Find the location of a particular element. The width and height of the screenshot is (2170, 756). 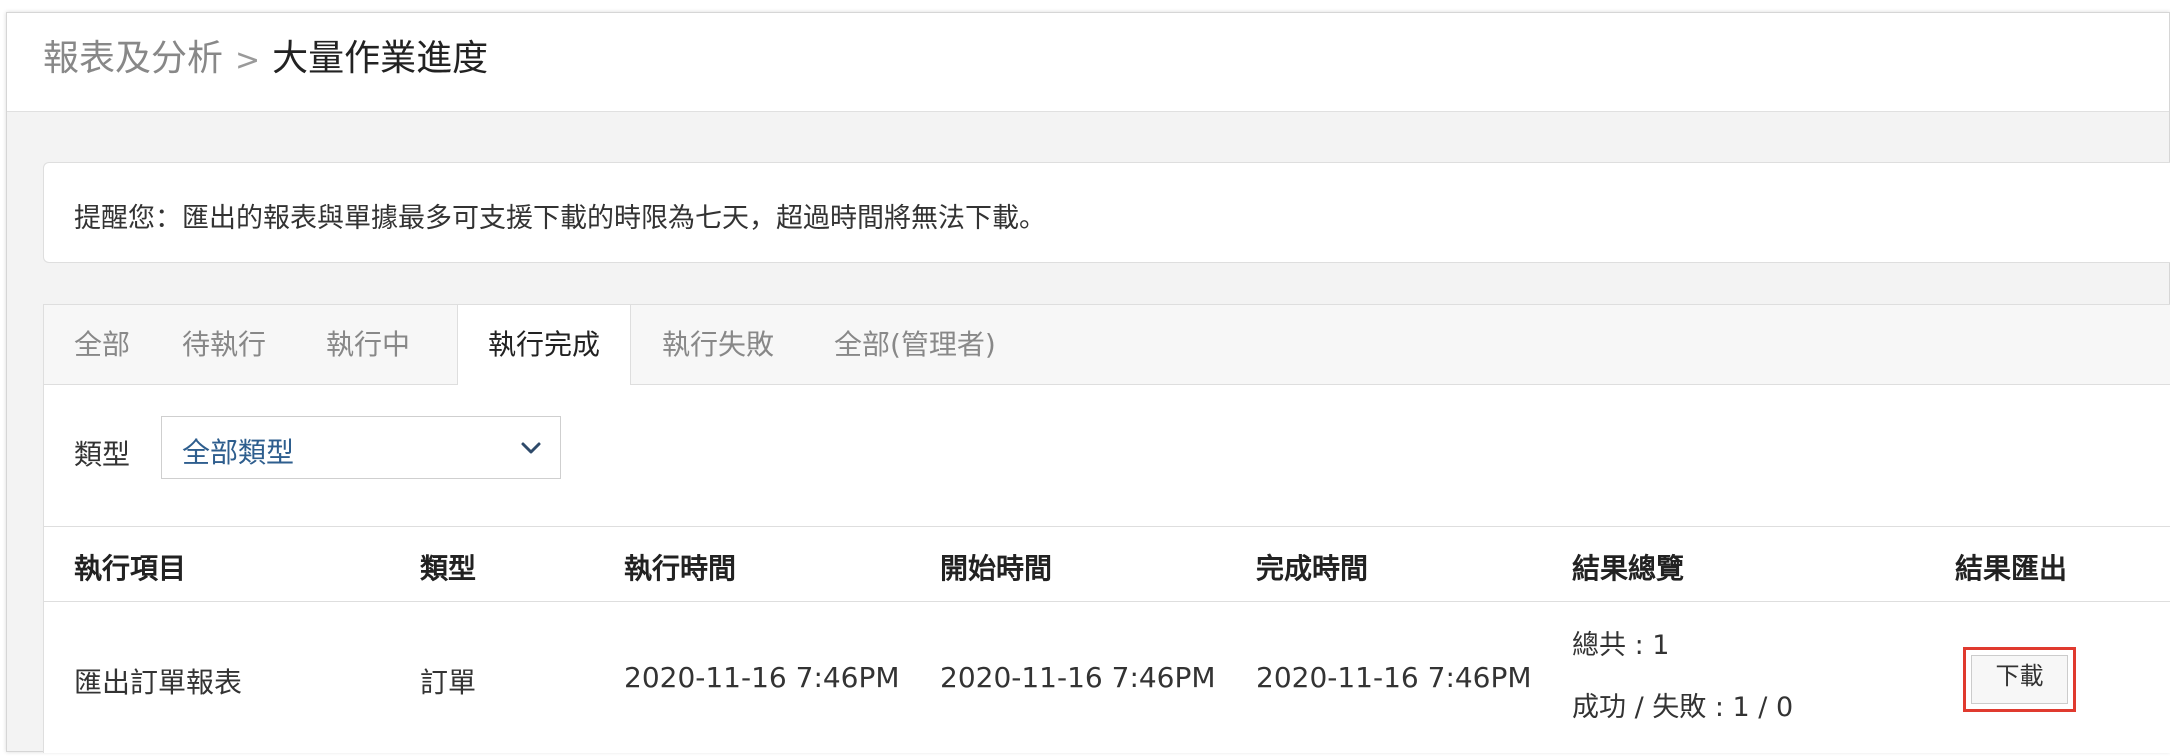

column-header-item: 執行項目 is located at coordinates (130, 568).